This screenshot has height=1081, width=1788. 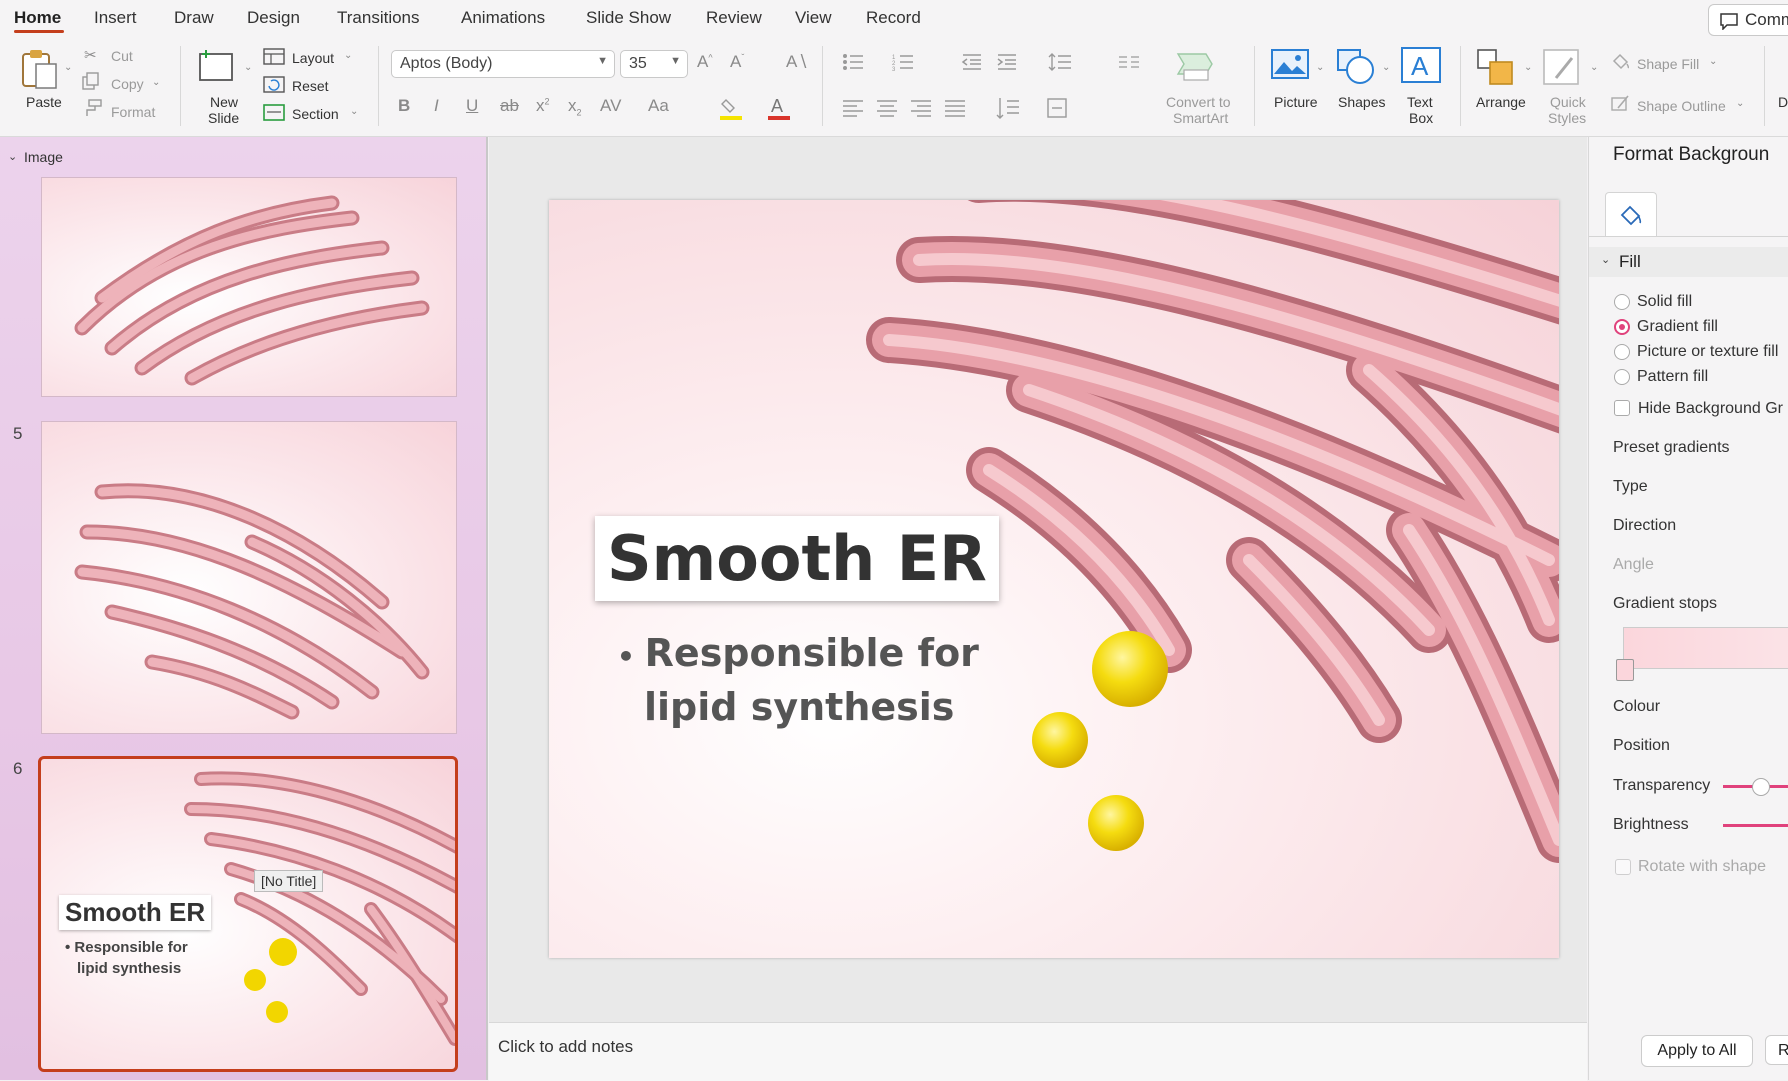 What do you see at coordinates (156, 82) in the screenshot?
I see `copy-chevron-icon: ⌄` at bounding box center [156, 82].